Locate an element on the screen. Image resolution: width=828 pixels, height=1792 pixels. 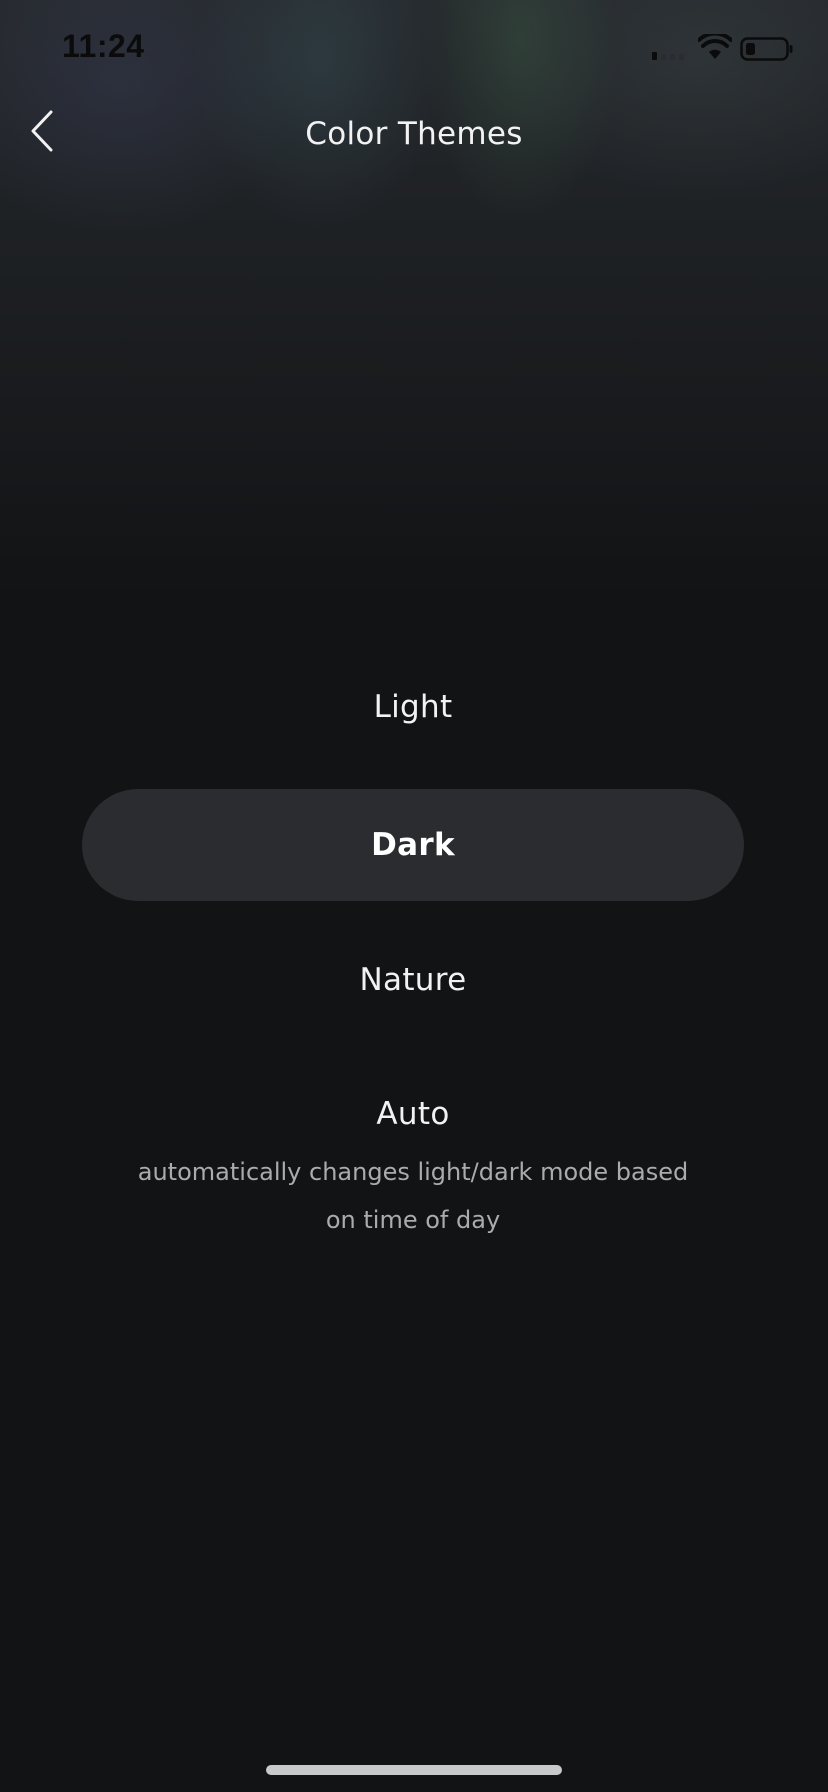
theme-label: Nature is located at coordinates (413, 980).